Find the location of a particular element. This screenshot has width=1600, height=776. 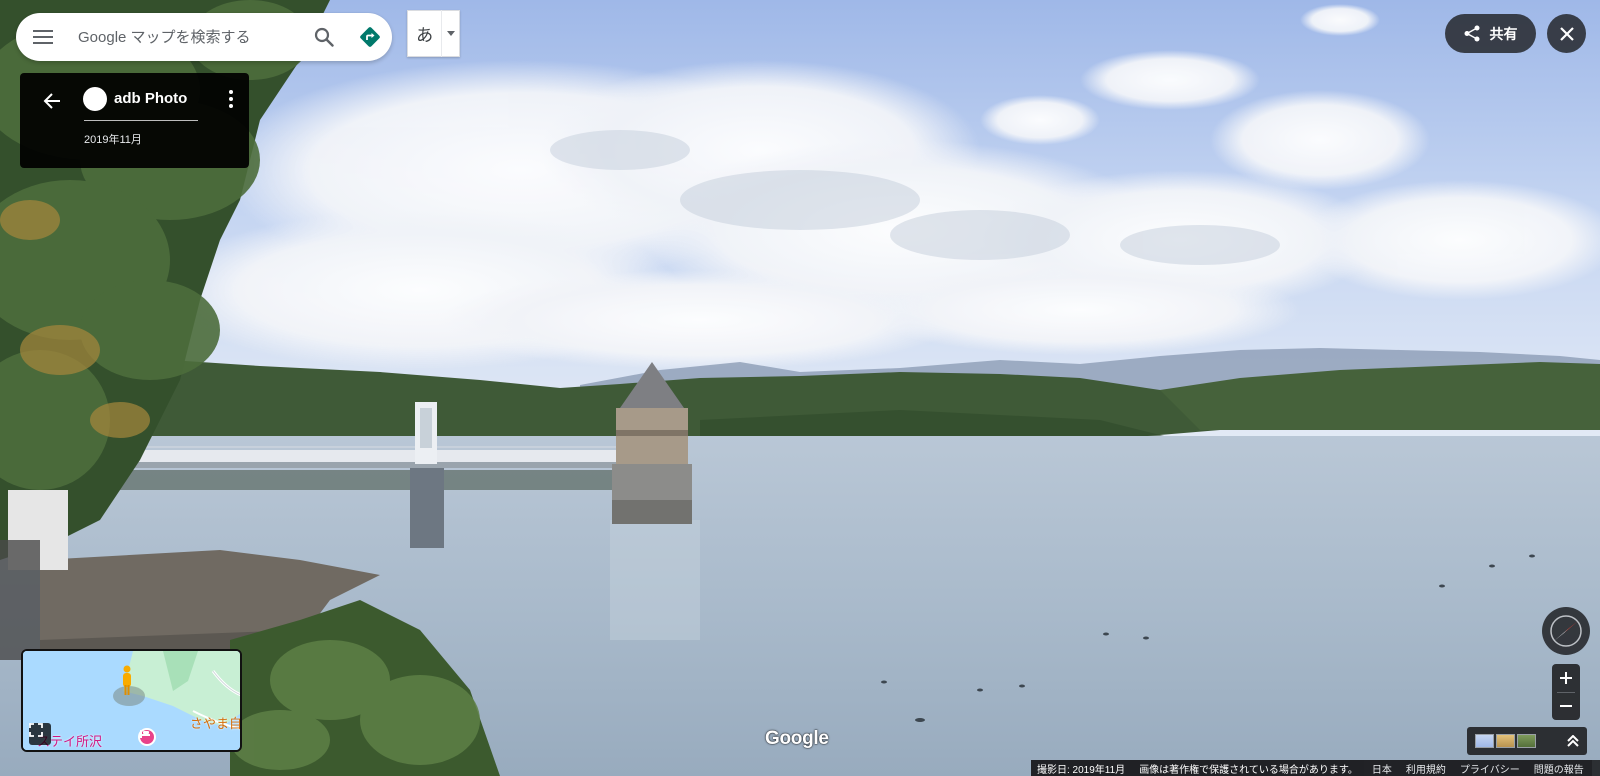

pegman-icon is located at coordinates (127, 680).